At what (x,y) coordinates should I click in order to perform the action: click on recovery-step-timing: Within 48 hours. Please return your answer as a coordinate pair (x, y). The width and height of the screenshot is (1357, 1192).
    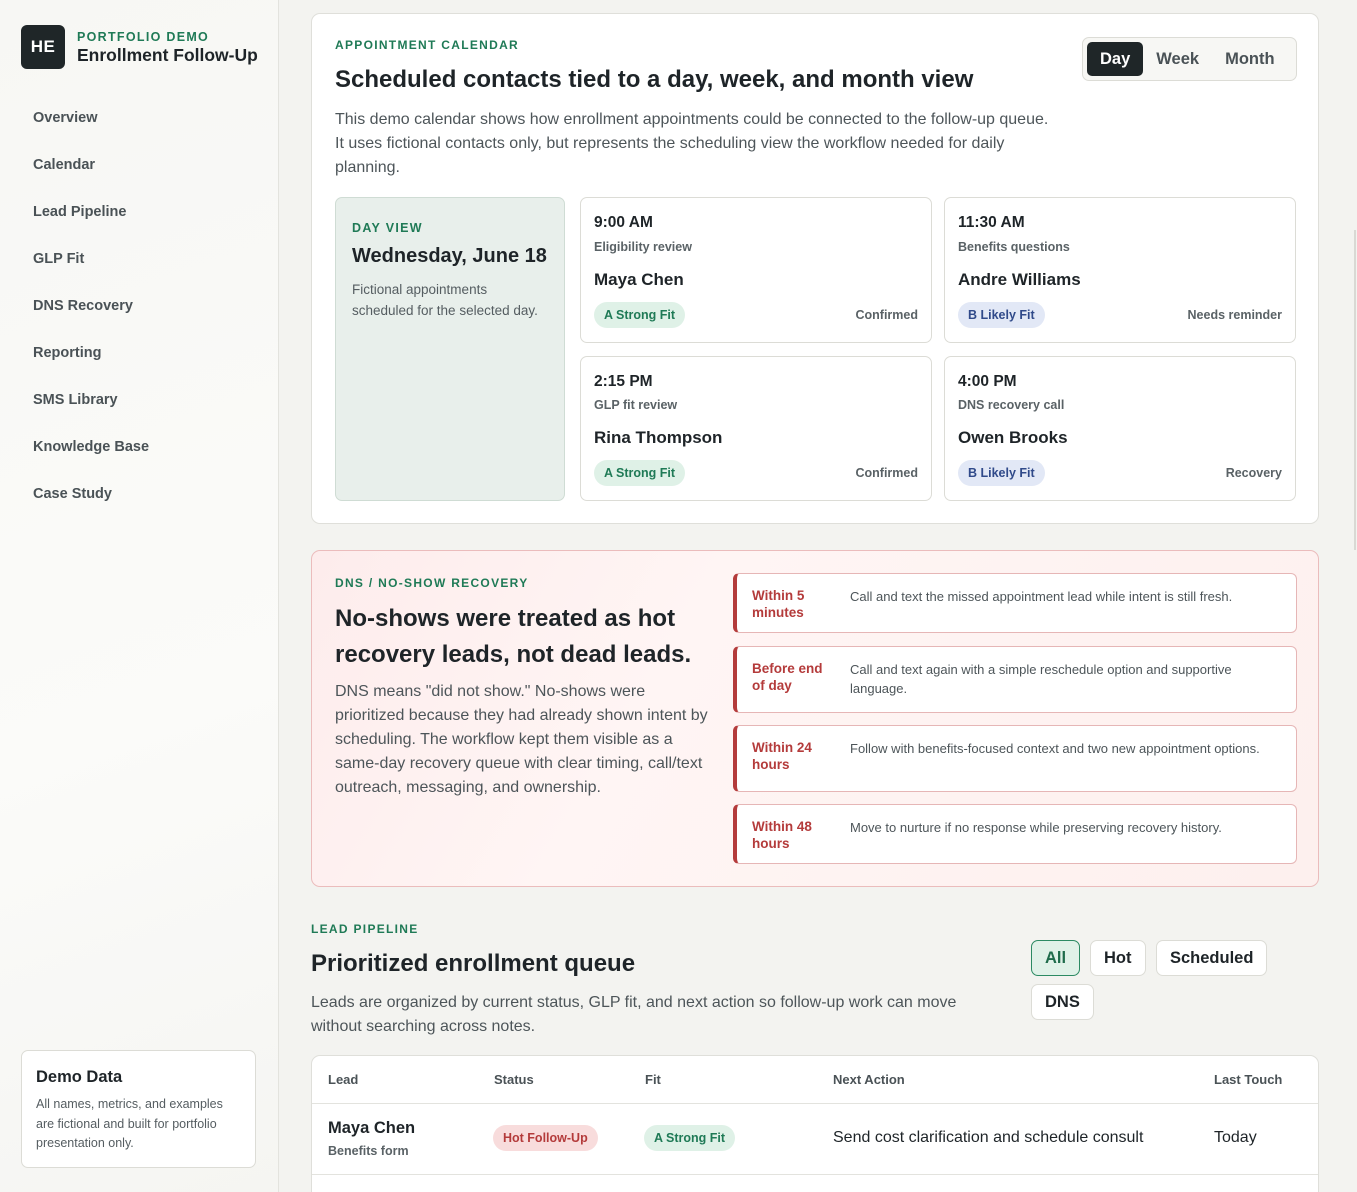
    Looking at the image, I should click on (782, 835).